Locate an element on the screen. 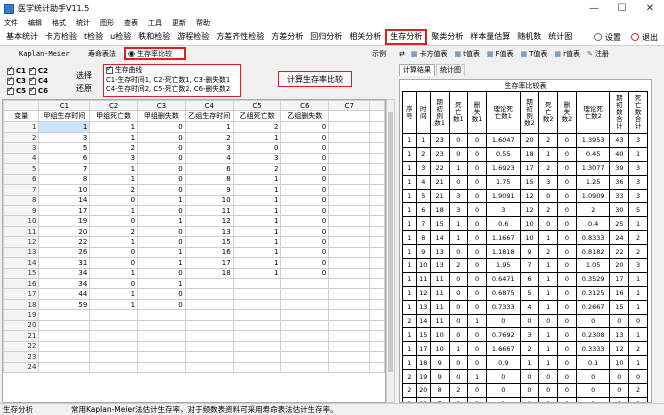  row-number: 24 is located at coordinates (21, 367).